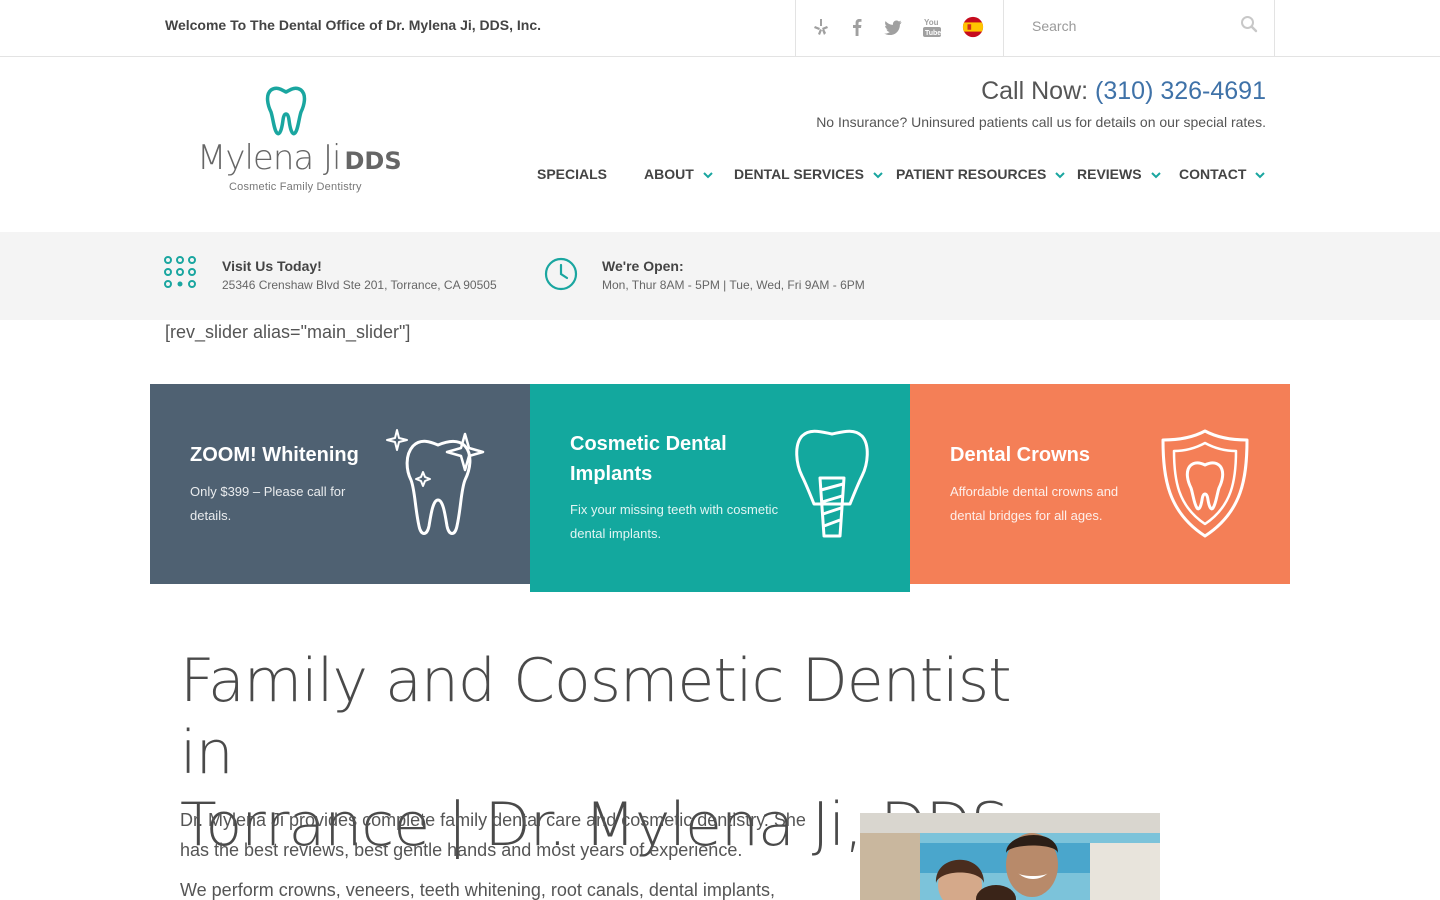 The image size is (1440, 900). What do you see at coordinates (286, 113) in the screenshot?
I see `tooth-logo-icon` at bounding box center [286, 113].